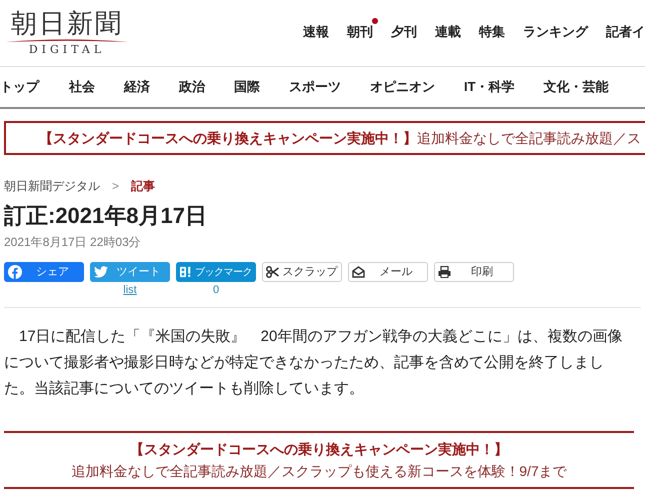 Image resolution: width=645 pixels, height=490 pixels. Describe the element at coordinates (186, 272) in the screenshot. I see `bookmark-logo-icon` at that location.